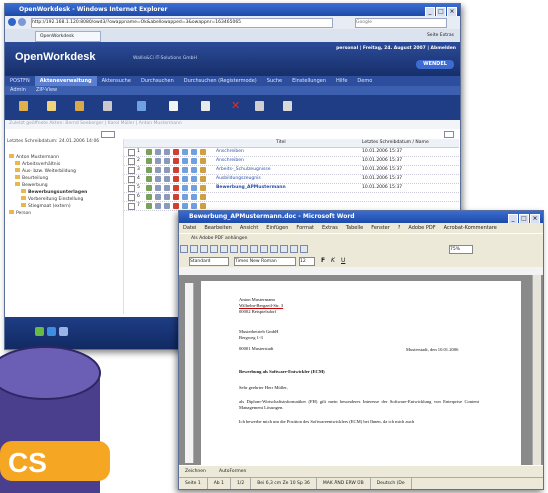 This screenshot has width=548, height=493. What do you see at coordinates (189, 228) in the screenshot?
I see `menu-item: Datei` at bounding box center [189, 228].